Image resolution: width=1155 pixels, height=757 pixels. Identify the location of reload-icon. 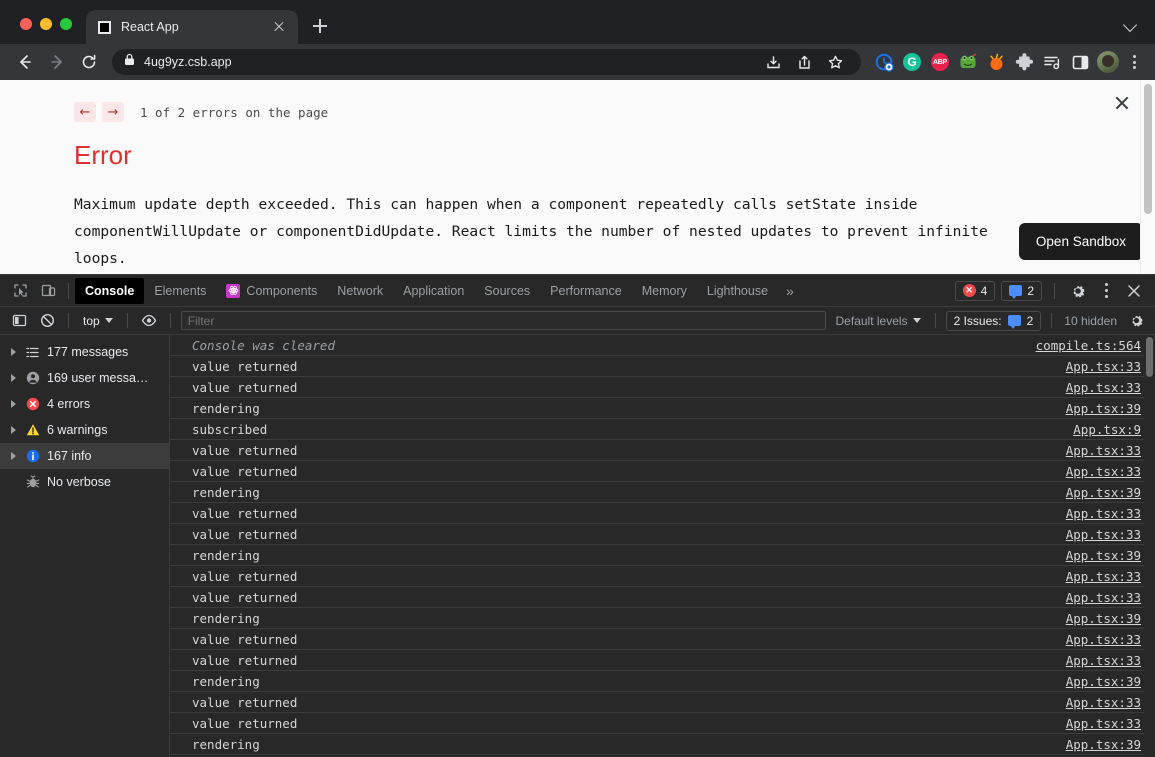
(89, 62).